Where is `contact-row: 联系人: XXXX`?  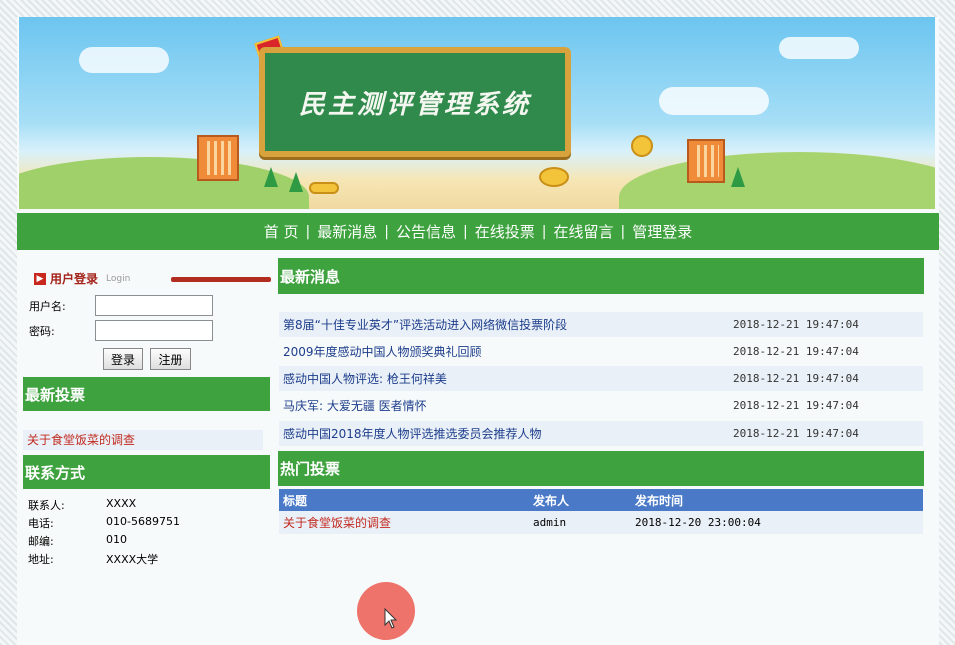
contact-row: 联系人: XXXX is located at coordinates (82, 505).